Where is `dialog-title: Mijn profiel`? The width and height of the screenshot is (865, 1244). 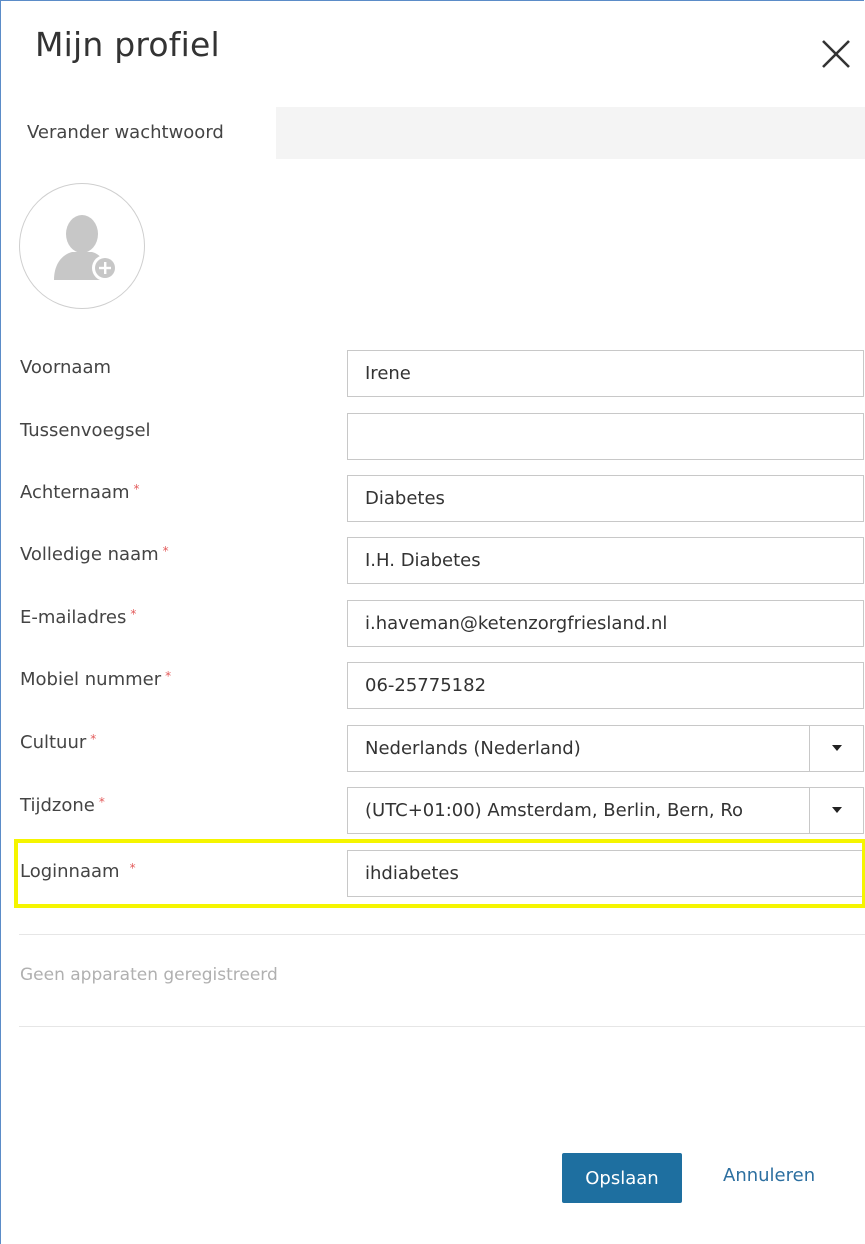 dialog-title: Mijn profiel is located at coordinates (127, 44).